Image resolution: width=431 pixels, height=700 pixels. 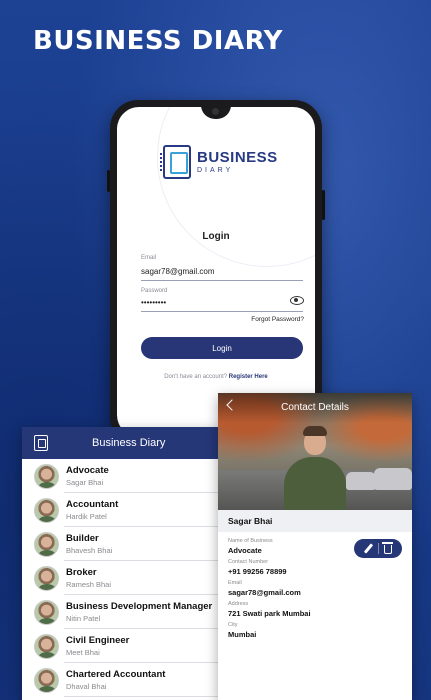 I want to click on list-header: Business Diary, so click(x=122, y=443).